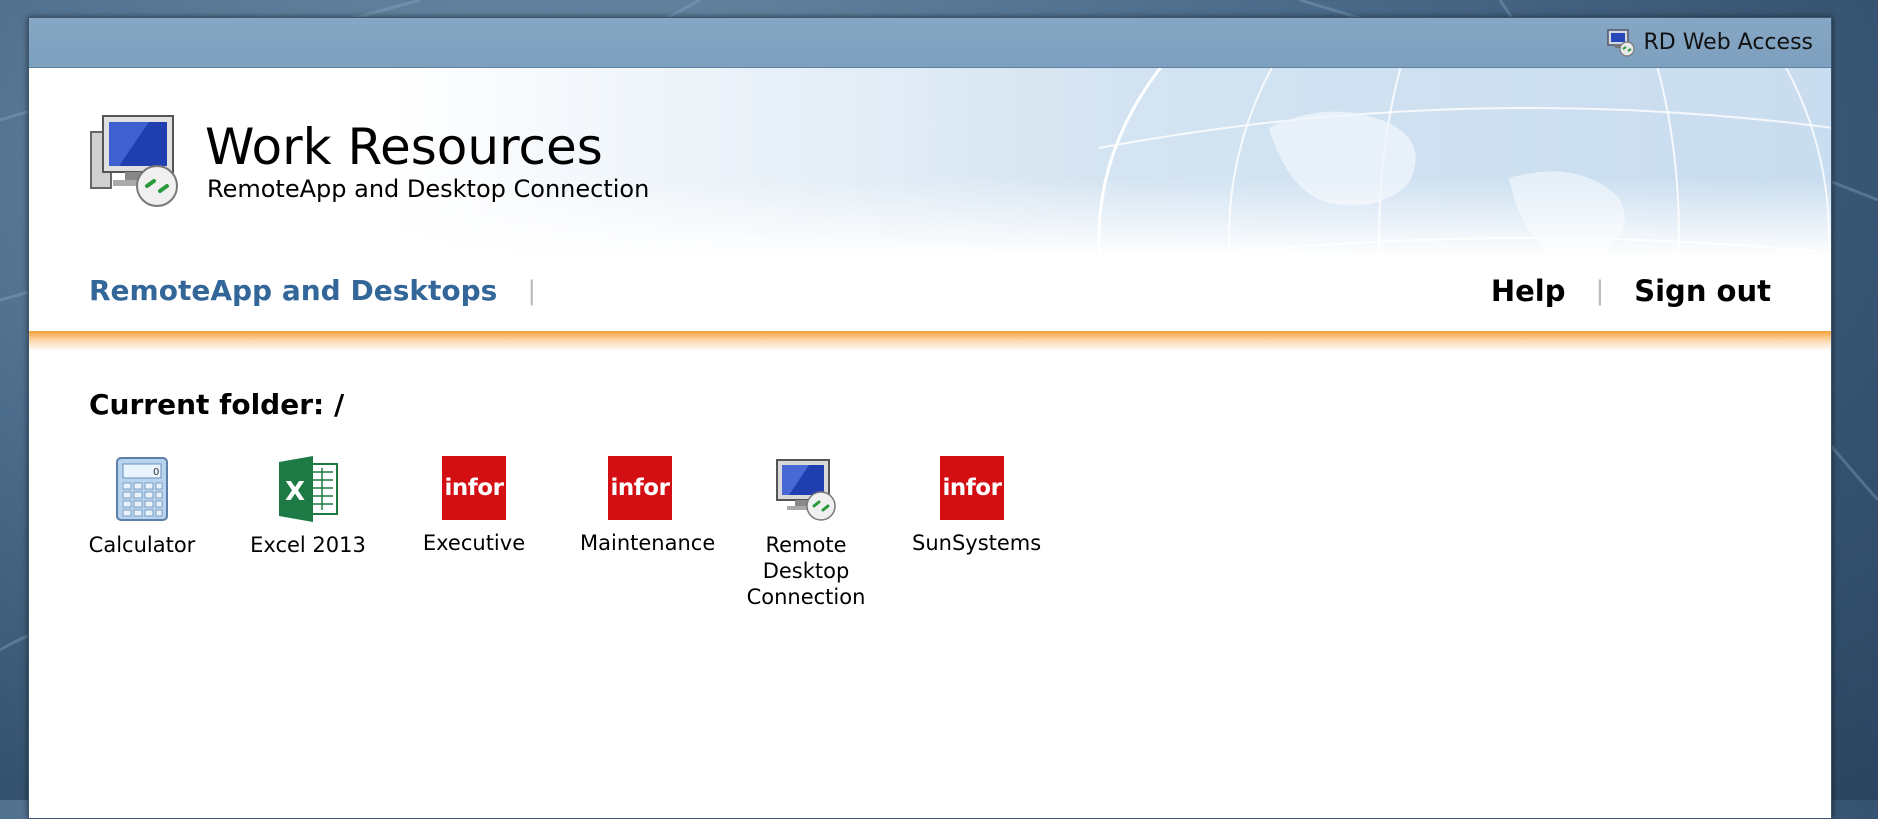  I want to click on rd-web-access-brand: RD Web Access, so click(1710, 42).